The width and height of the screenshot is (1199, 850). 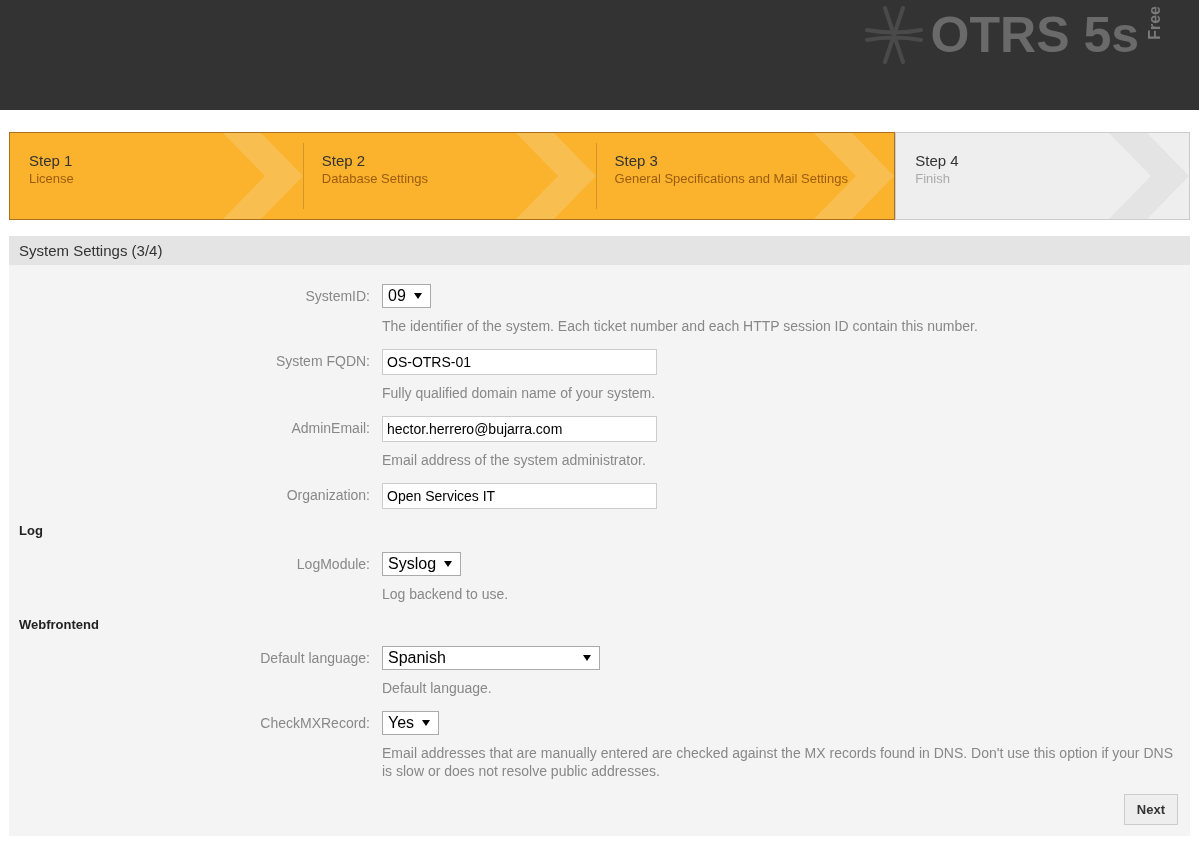 What do you see at coordinates (328, 495) in the screenshot?
I see `field-label: Organization:` at bounding box center [328, 495].